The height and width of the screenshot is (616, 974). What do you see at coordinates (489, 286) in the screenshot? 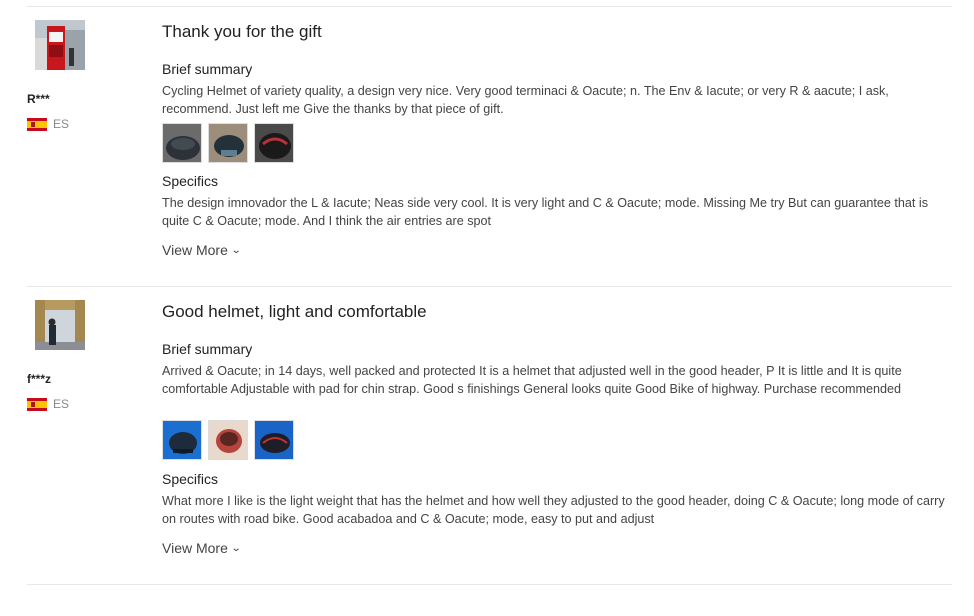
I see `divider` at bounding box center [489, 286].